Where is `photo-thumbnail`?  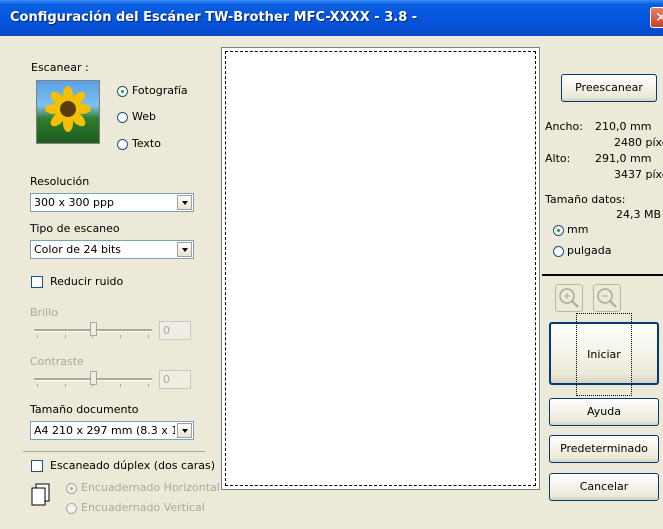
photo-thumbnail is located at coordinates (68, 112).